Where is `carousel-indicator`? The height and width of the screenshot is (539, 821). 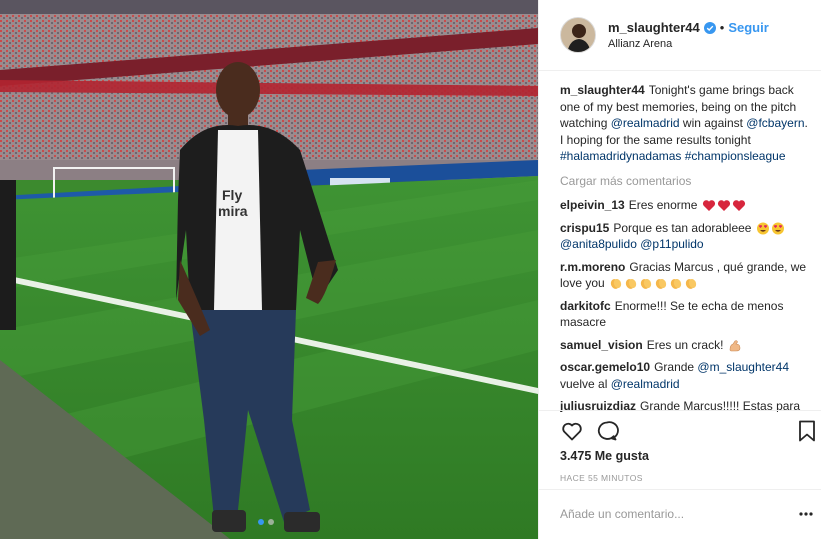 carousel-indicator is located at coordinates (266, 522).